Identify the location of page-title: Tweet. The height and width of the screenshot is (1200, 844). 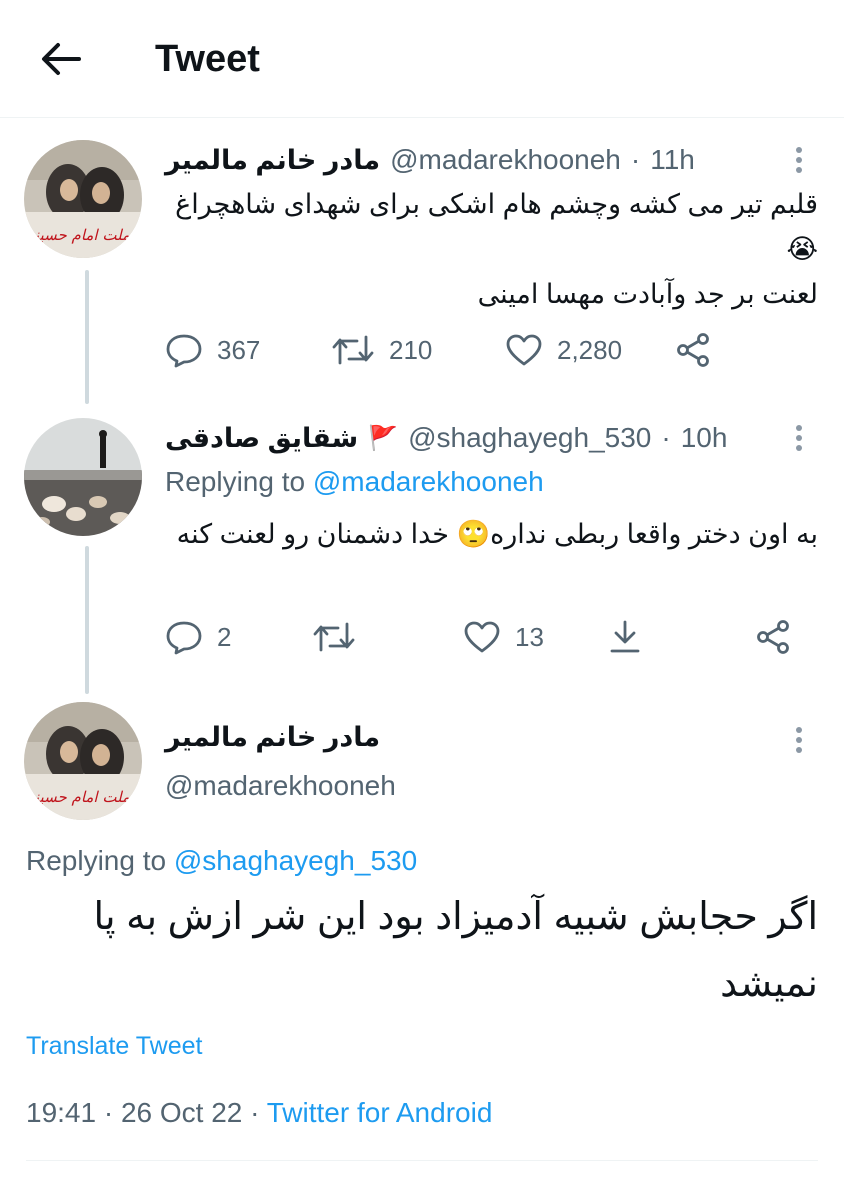
(207, 59).